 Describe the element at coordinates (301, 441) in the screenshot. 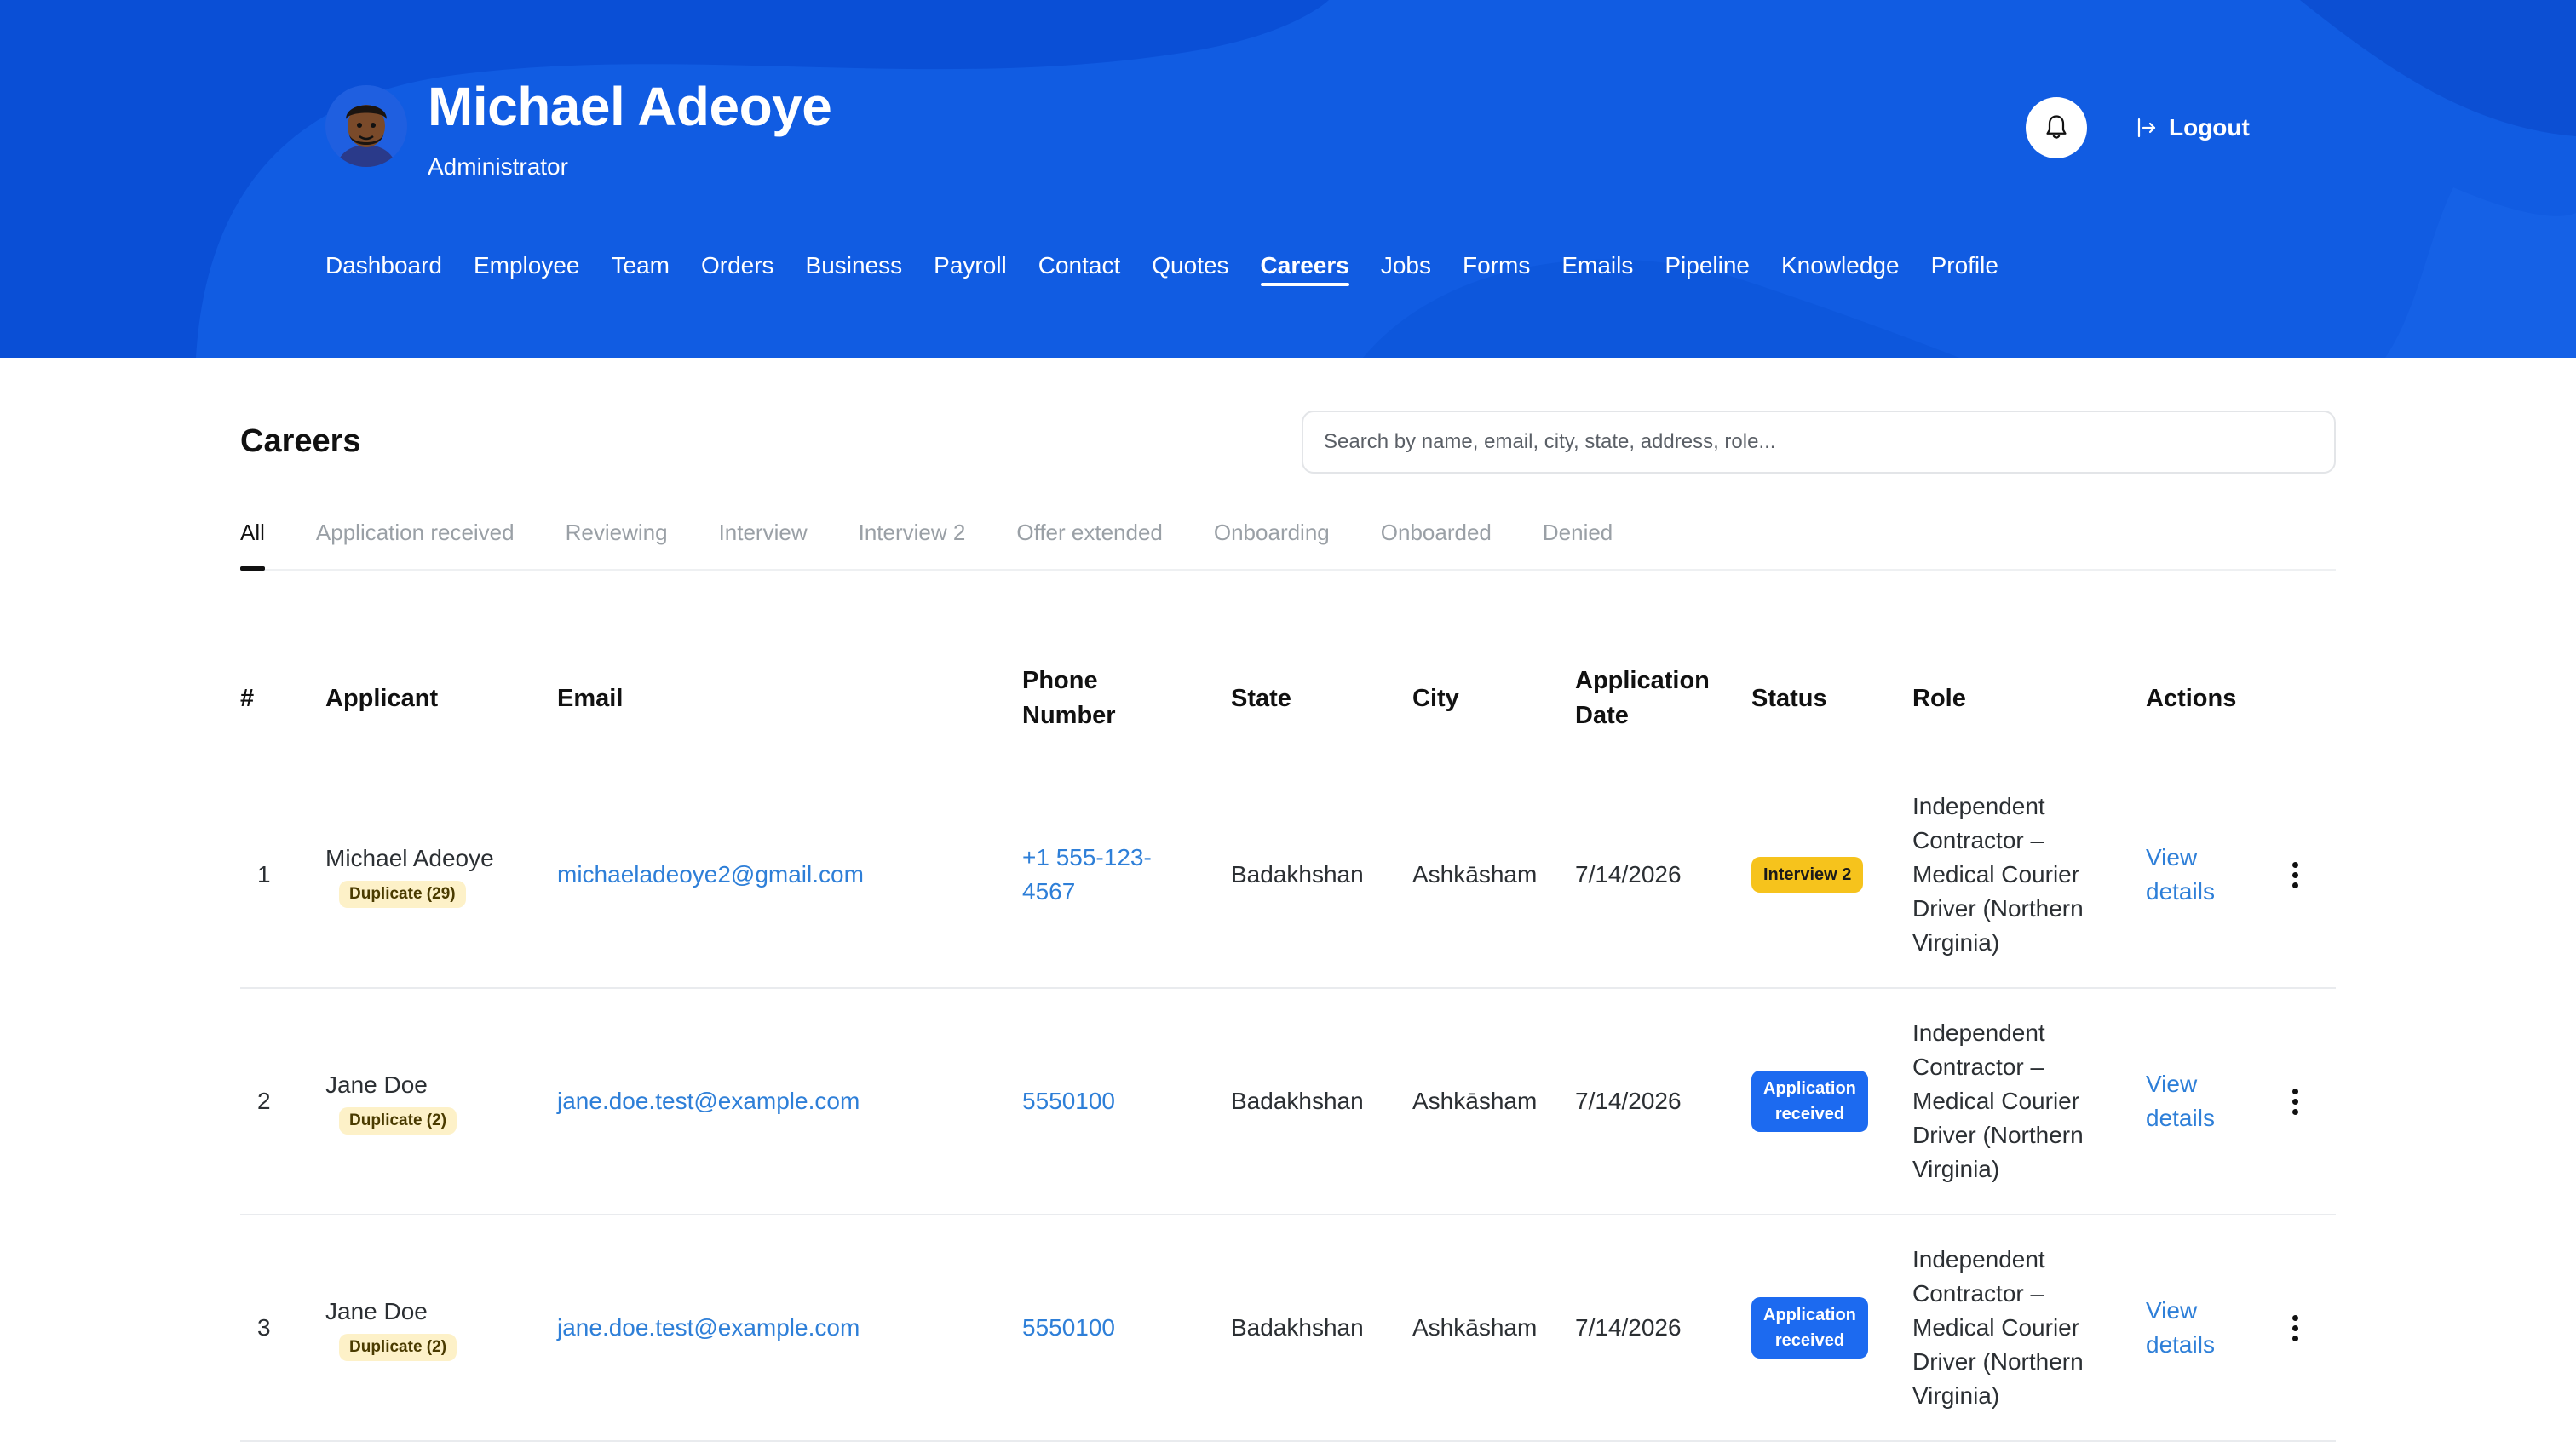

I see `page-title: Careers` at that location.